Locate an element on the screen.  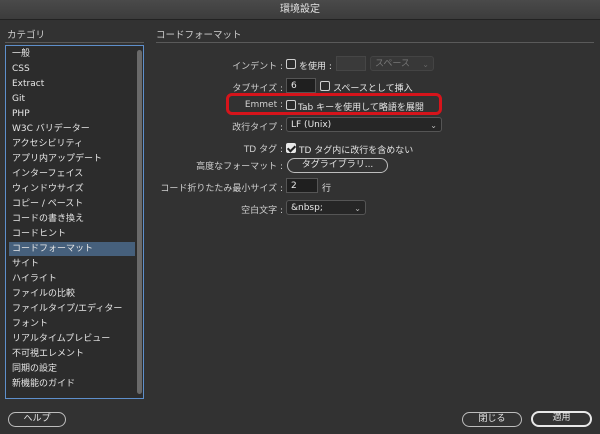
sidebar-item-site: サイト is located at coordinates (72, 264).